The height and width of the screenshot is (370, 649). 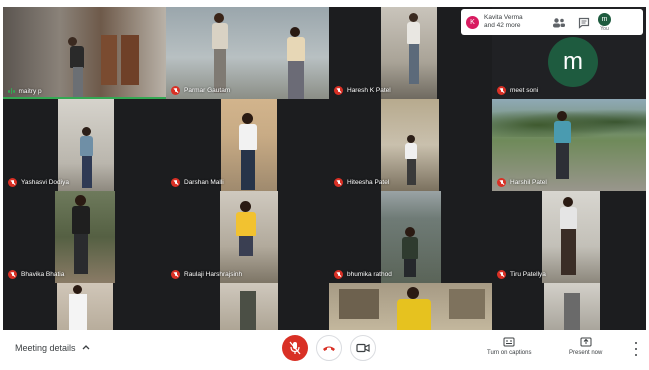 I want to click on present-now-button: Present now, so click(x=585, y=346).